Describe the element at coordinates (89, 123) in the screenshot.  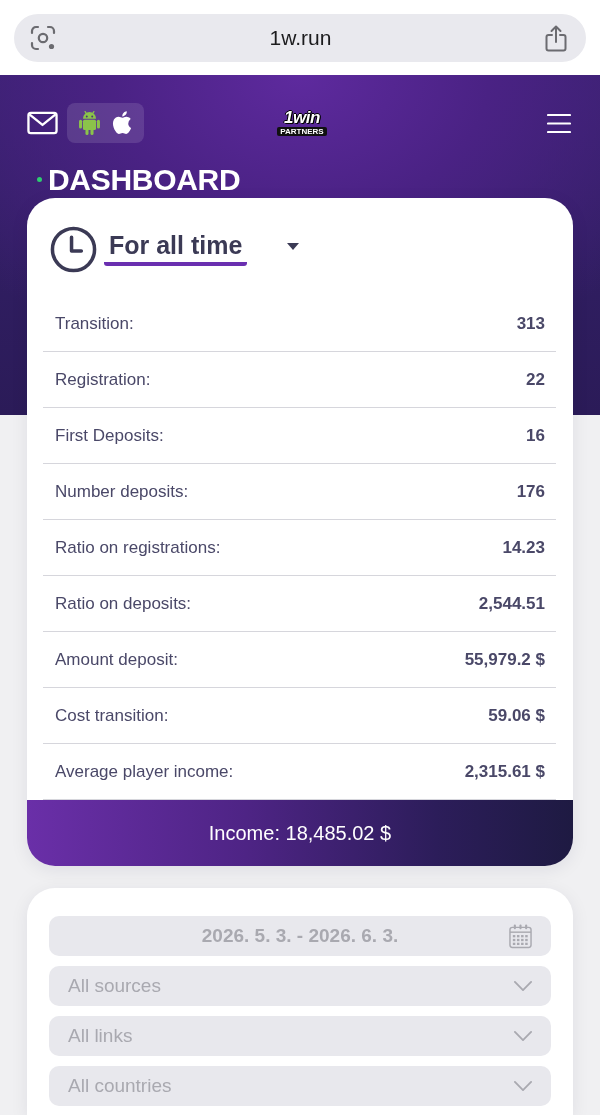
I see `android-robot-icon` at that location.